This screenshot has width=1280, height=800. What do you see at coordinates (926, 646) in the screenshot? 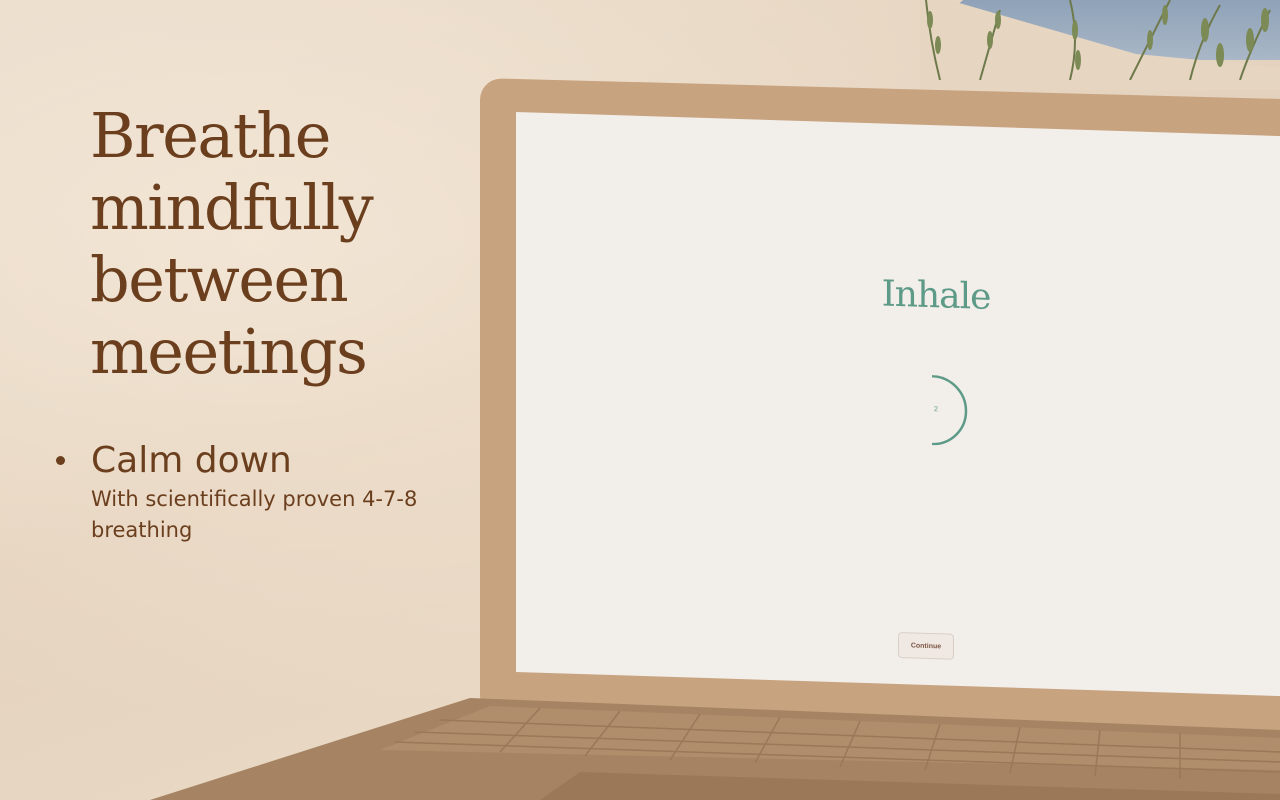
I see `continue-button: Continue` at bounding box center [926, 646].